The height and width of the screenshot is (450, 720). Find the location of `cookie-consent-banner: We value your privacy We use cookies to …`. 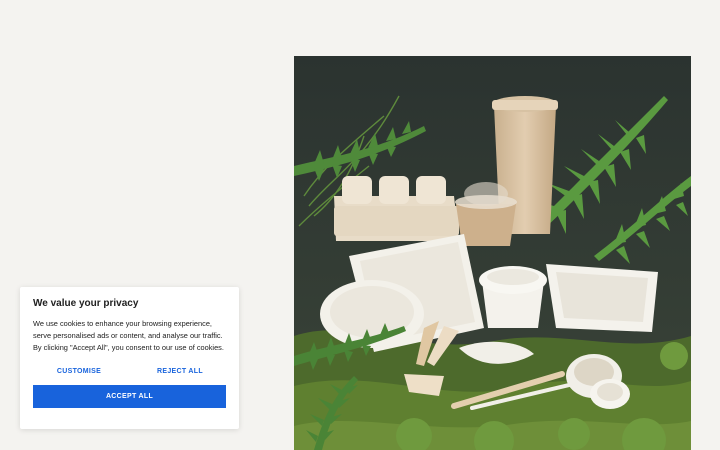

cookie-consent-banner: We value your privacy We use cookies to … is located at coordinates (129, 358).